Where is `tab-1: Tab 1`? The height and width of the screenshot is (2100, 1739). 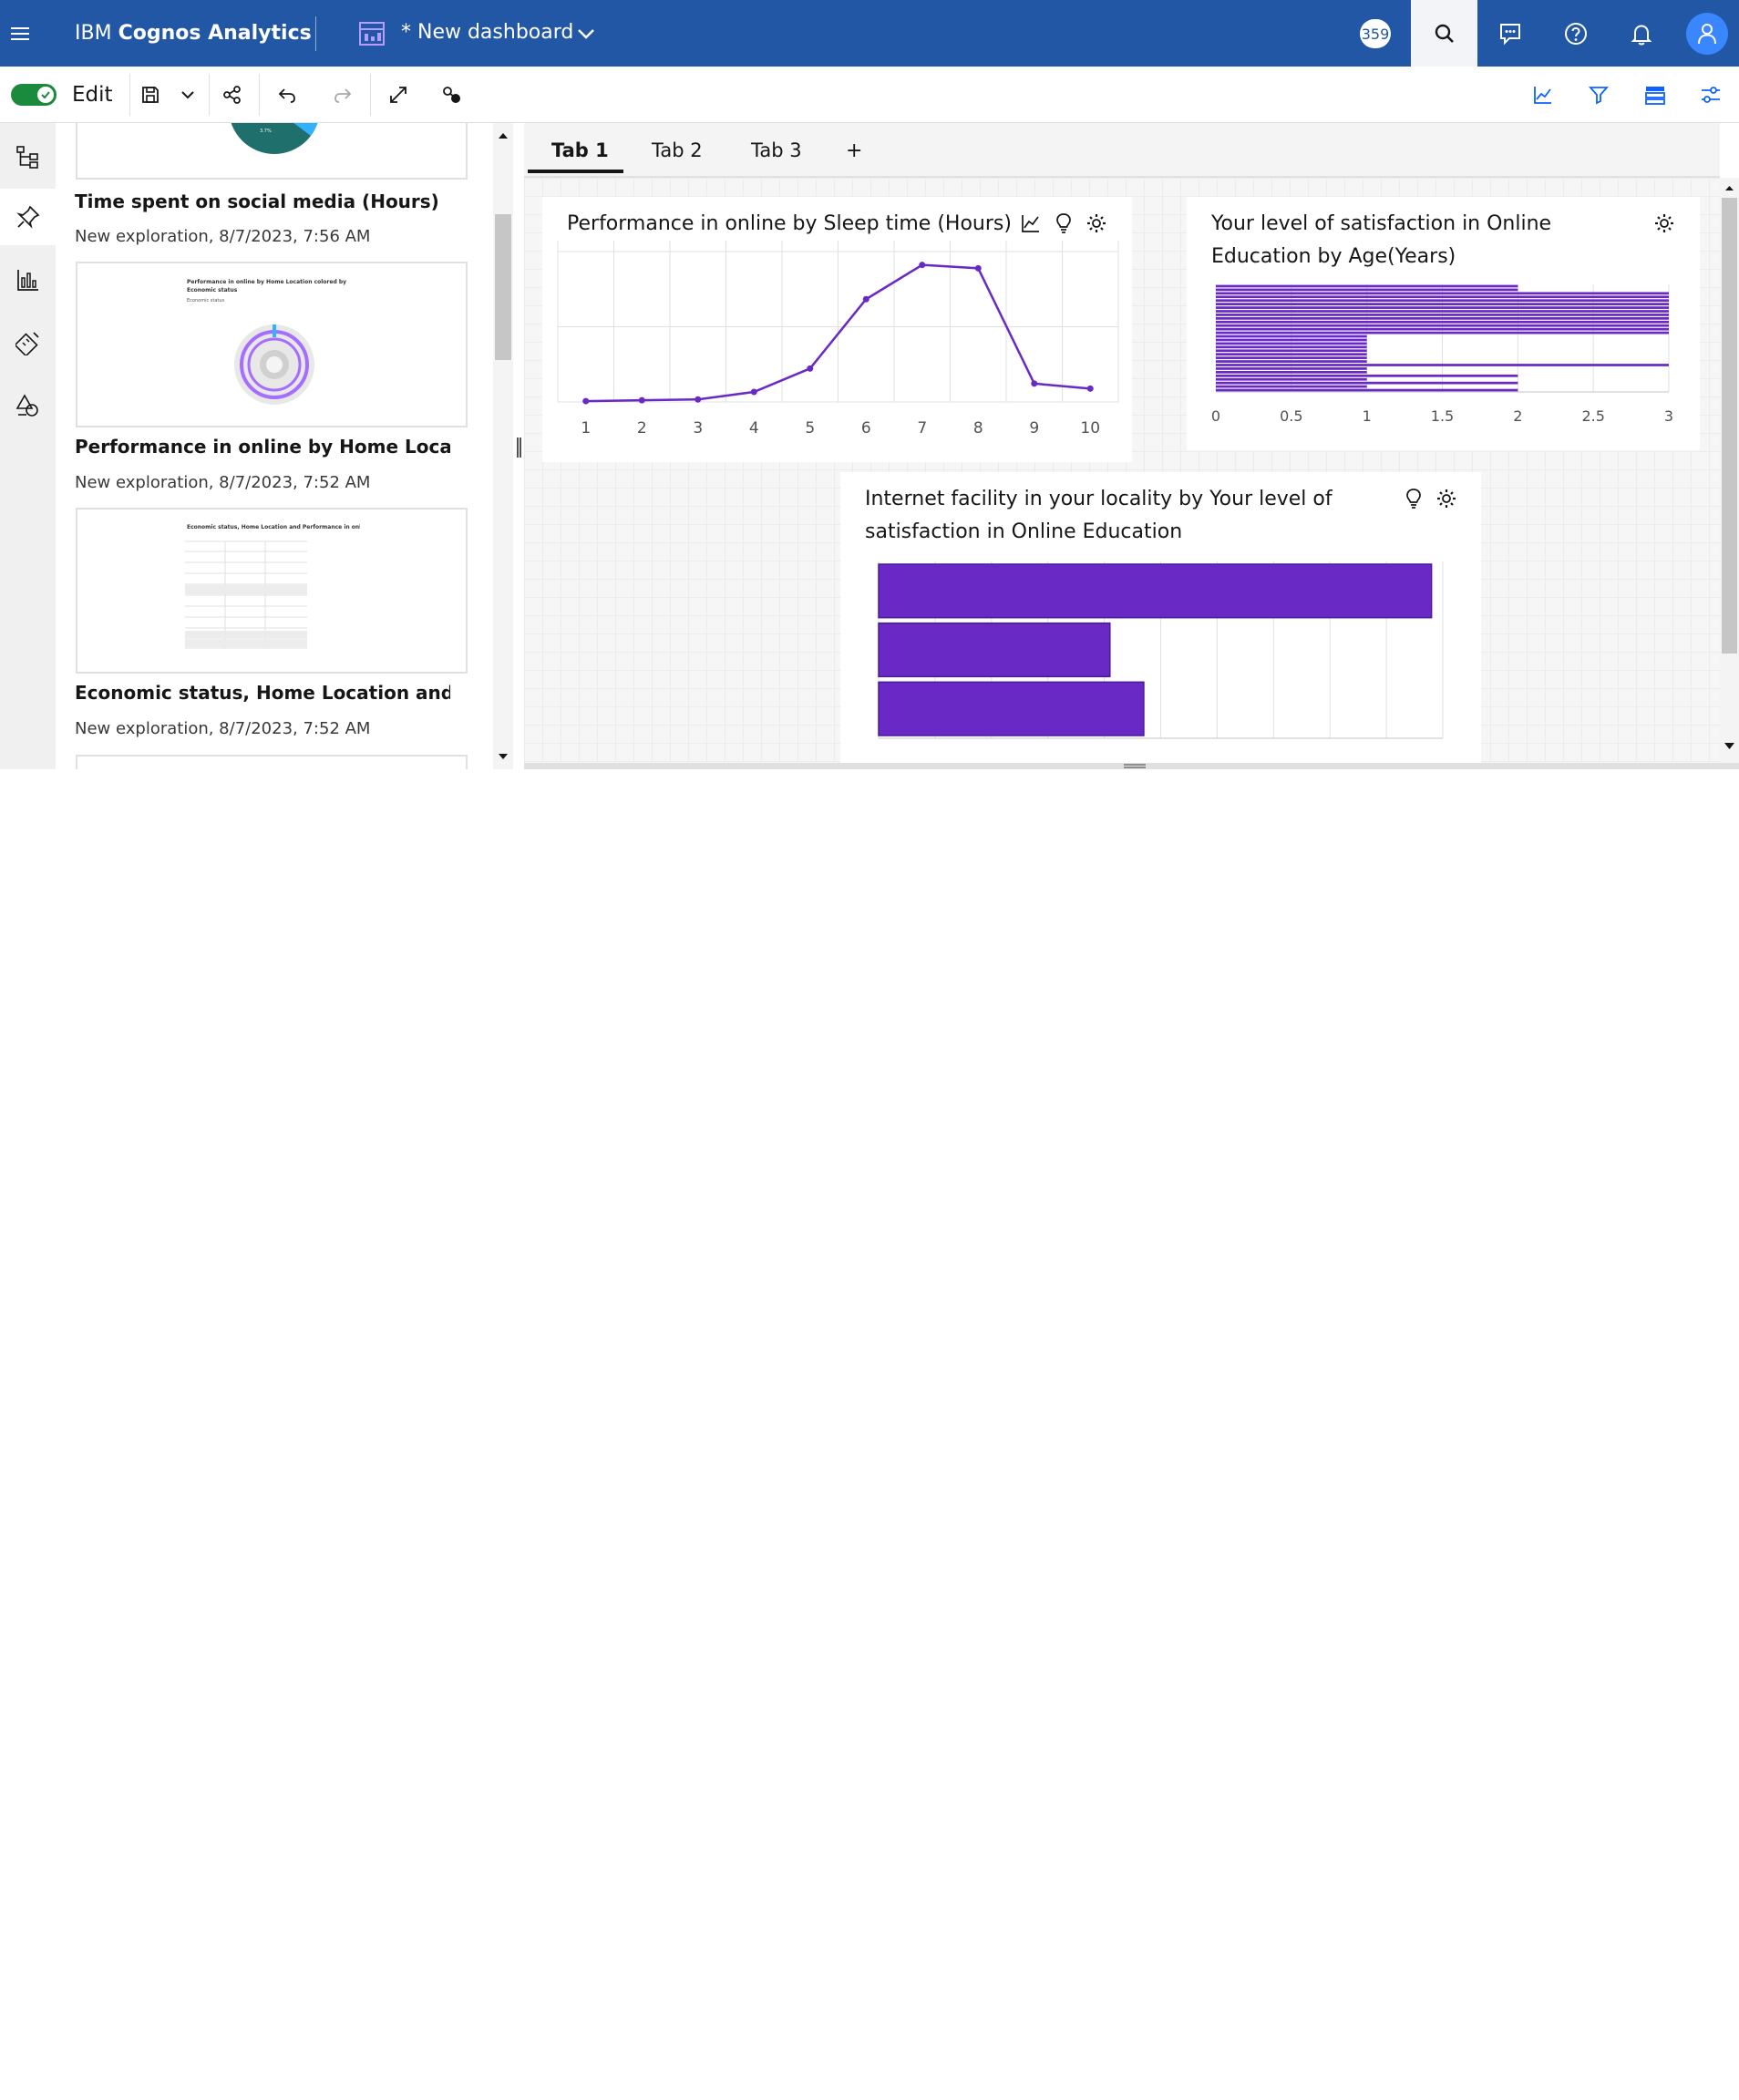
tab-1: Tab 1 is located at coordinates (580, 150).